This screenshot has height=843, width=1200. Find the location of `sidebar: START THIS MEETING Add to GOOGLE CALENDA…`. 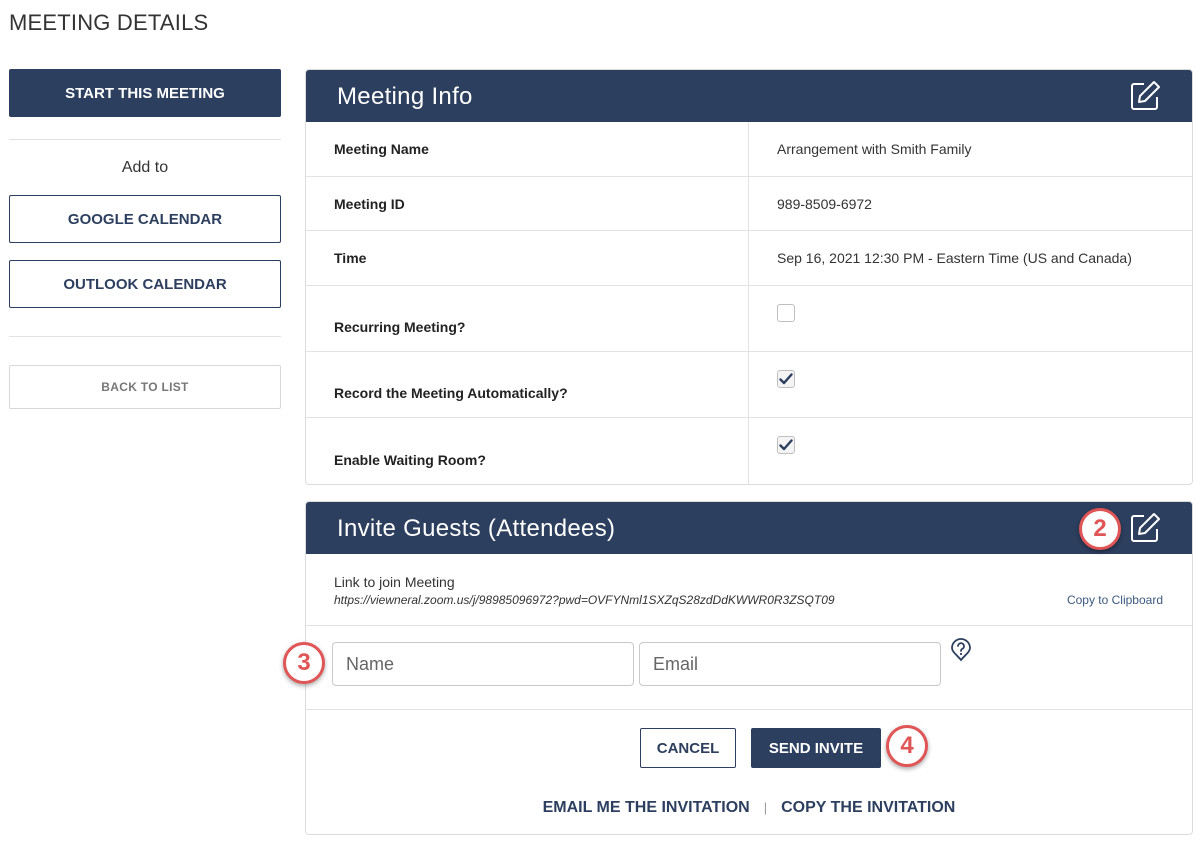

sidebar: START THIS MEETING Add to GOOGLE CALENDA… is located at coordinates (145, 239).